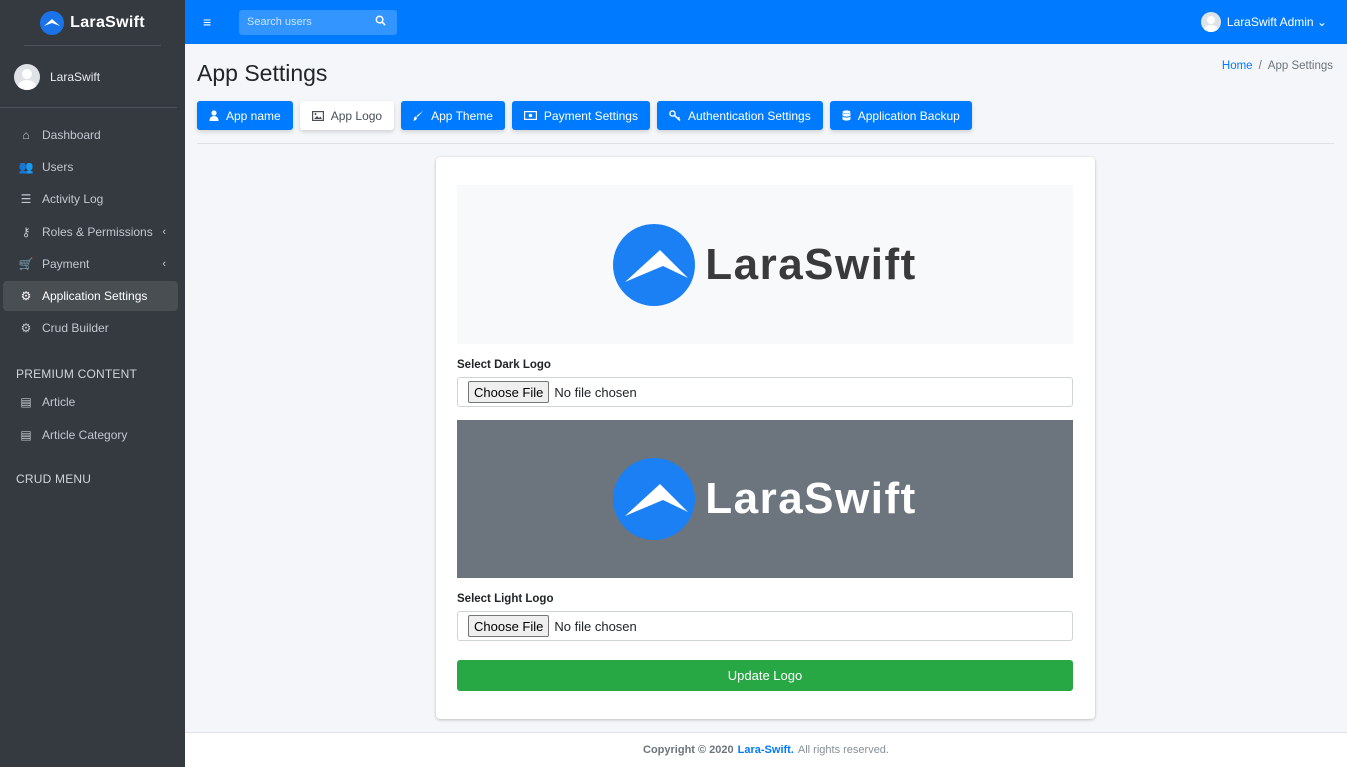  Describe the element at coordinates (52, 22) in the screenshot. I see `brand-logo-icon` at that location.